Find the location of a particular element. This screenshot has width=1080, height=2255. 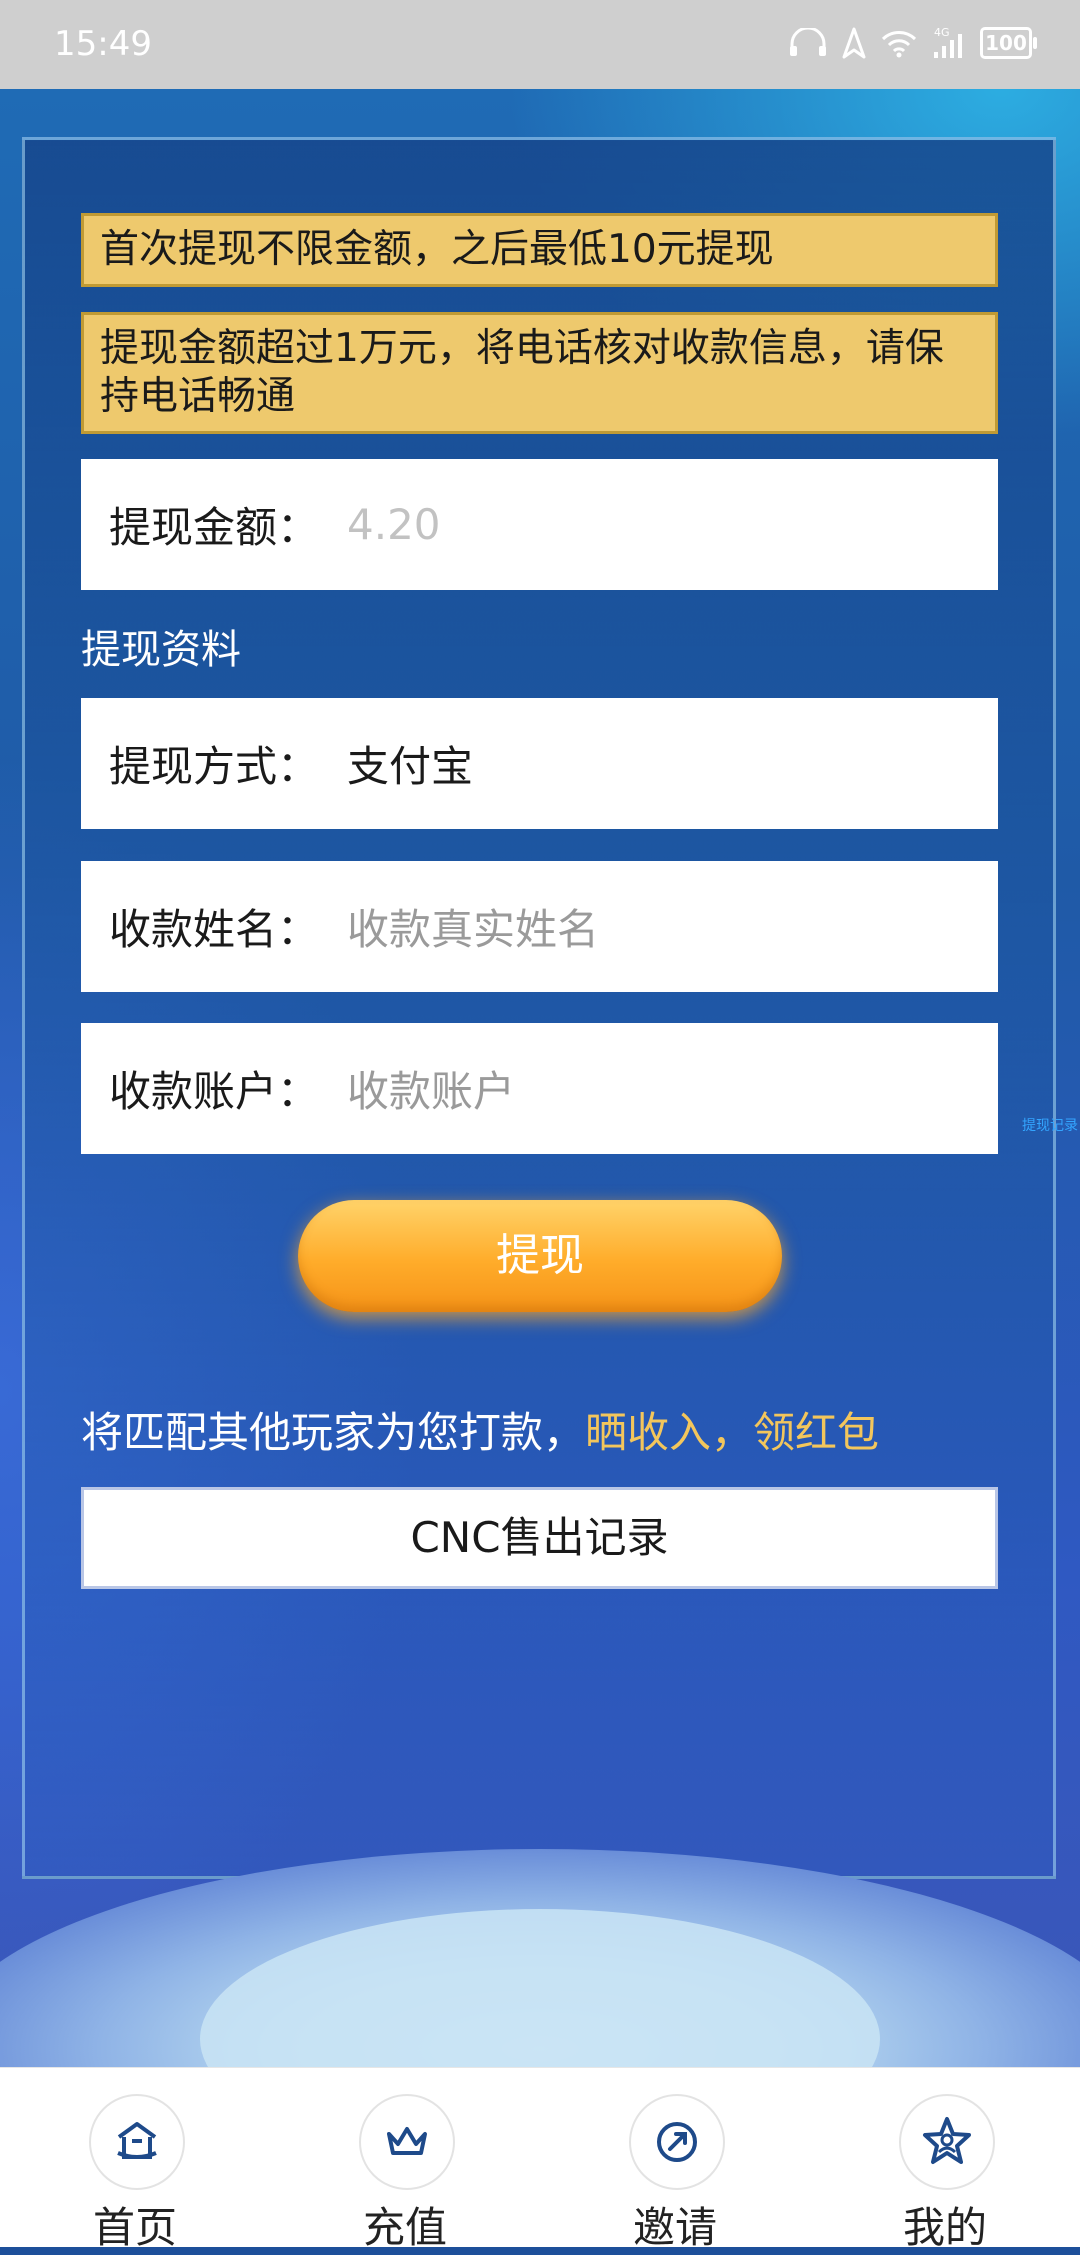

match-text-prefix: 将匹配其他玩家为您打款， is located at coordinates (333, 1432).